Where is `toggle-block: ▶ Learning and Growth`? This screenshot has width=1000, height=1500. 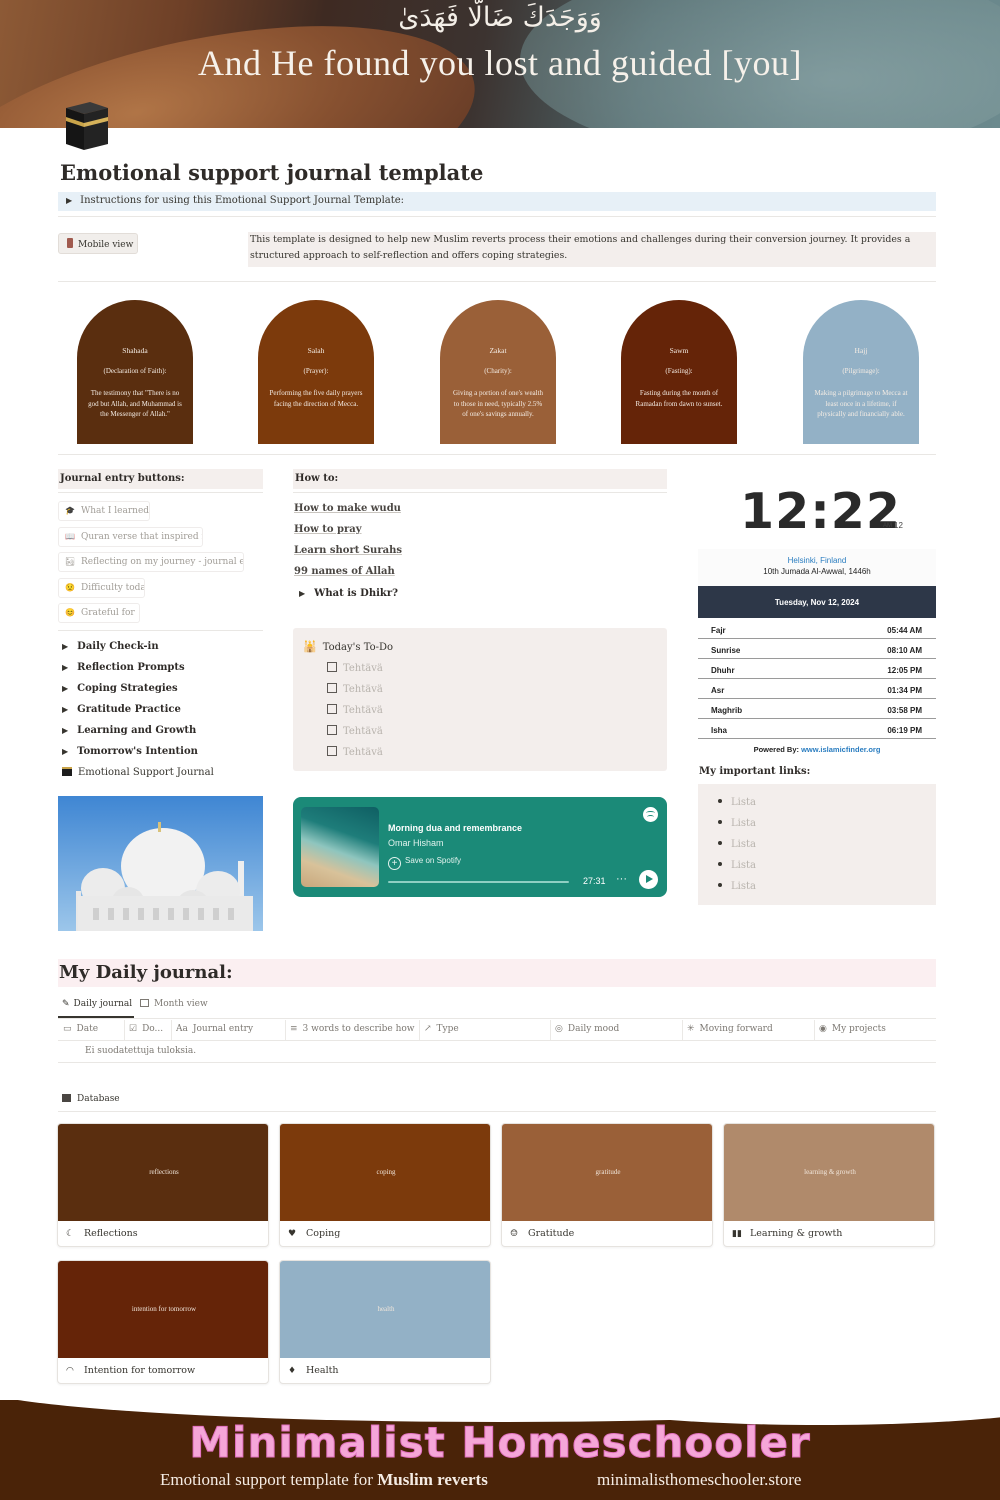 toggle-block: ▶ Learning and Growth is located at coordinates (129, 730).